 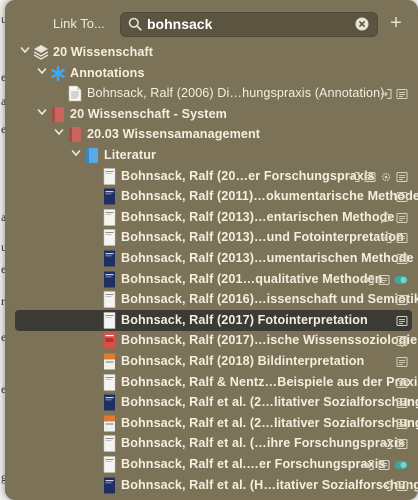 I want to click on search-field, so click(x=249, y=24).